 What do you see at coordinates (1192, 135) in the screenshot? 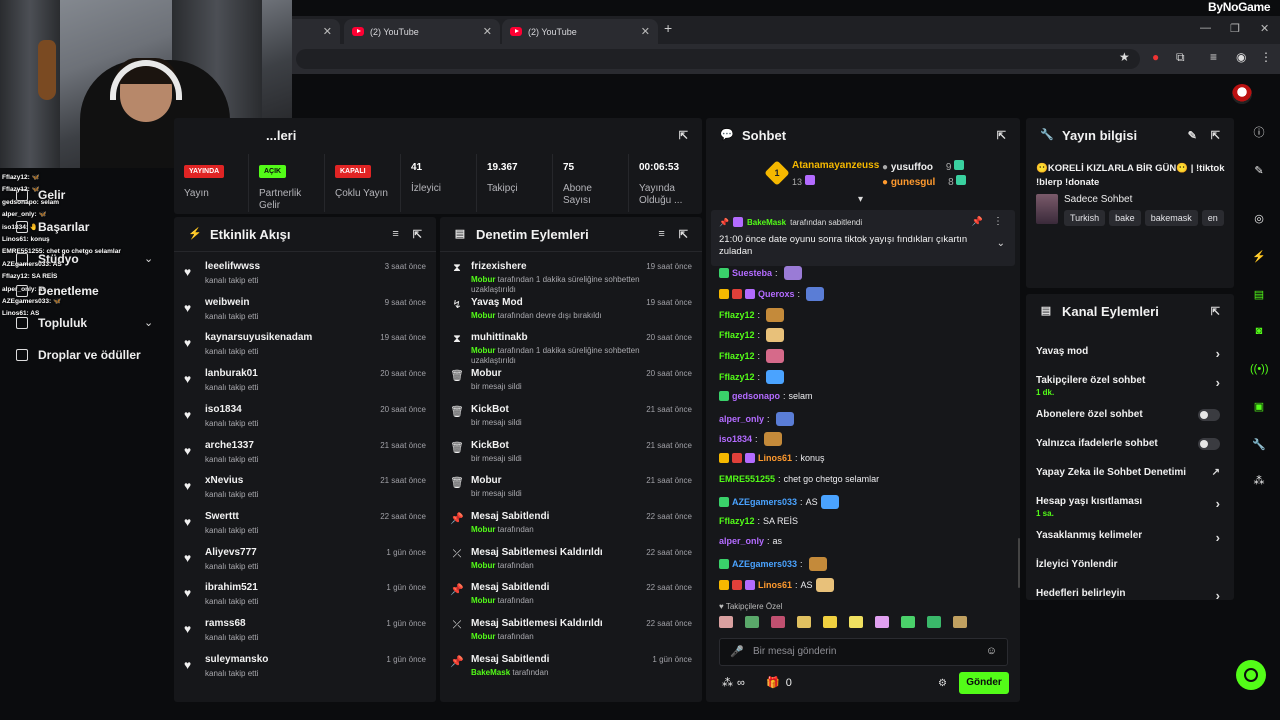
I see `edit-pencil-icon: ✎` at bounding box center [1192, 135].